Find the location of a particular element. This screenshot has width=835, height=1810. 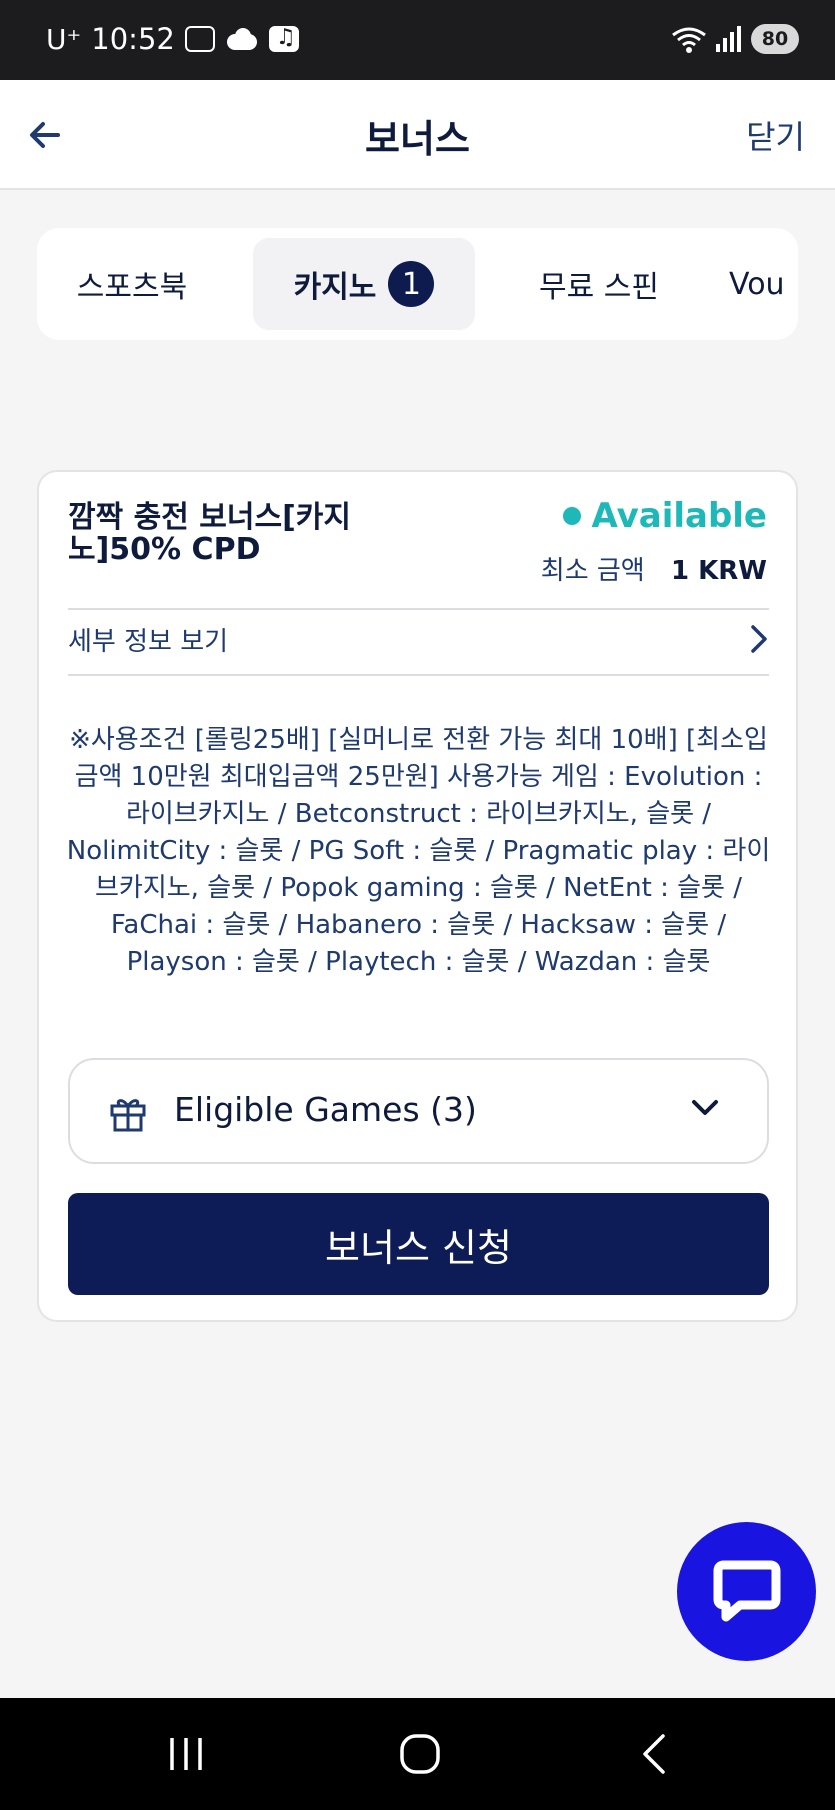

gift-icon is located at coordinates (128, 1115).